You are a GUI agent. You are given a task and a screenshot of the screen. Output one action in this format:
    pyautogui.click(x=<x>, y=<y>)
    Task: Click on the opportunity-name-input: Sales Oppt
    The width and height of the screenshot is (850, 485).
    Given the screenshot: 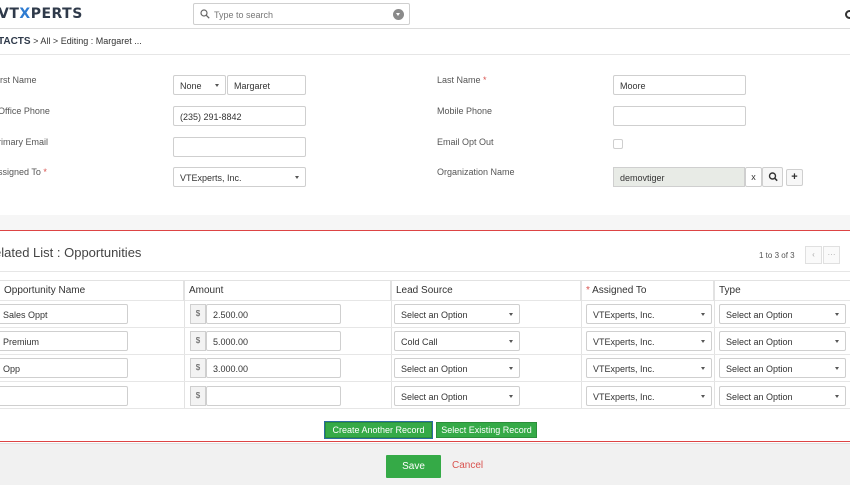 What is the action you would take?
    pyautogui.click(x=64, y=314)
    